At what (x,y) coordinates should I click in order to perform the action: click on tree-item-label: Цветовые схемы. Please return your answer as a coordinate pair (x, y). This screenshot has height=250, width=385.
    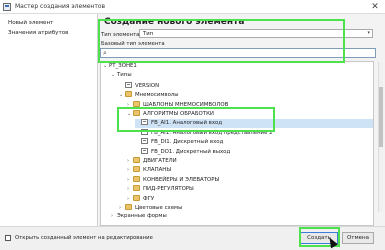
    Looking at the image, I should click on (159, 208).